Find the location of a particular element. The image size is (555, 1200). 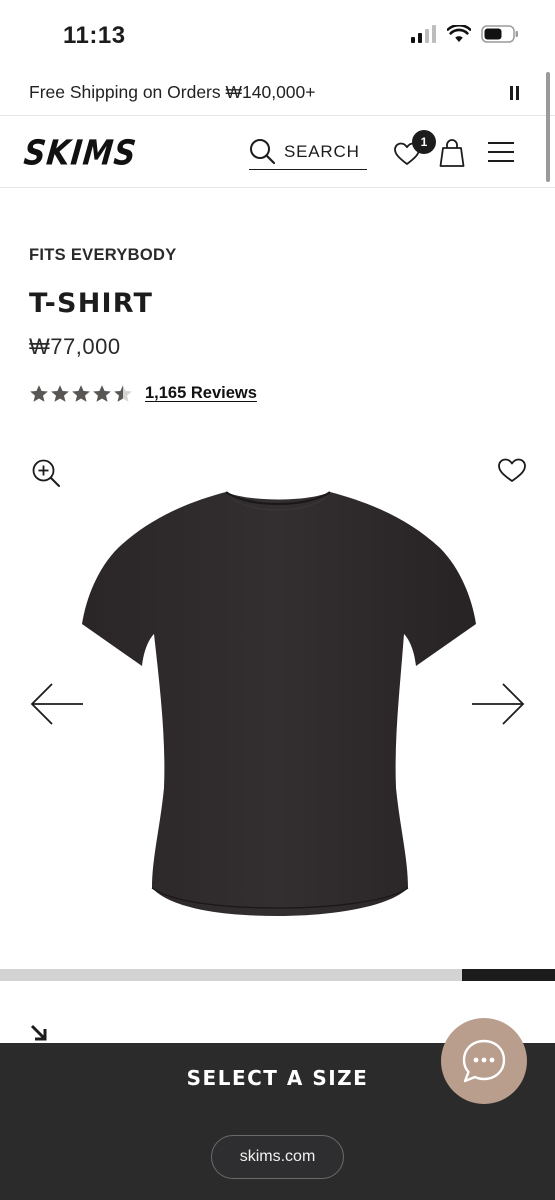

status-icons is located at coordinates (465, 34).